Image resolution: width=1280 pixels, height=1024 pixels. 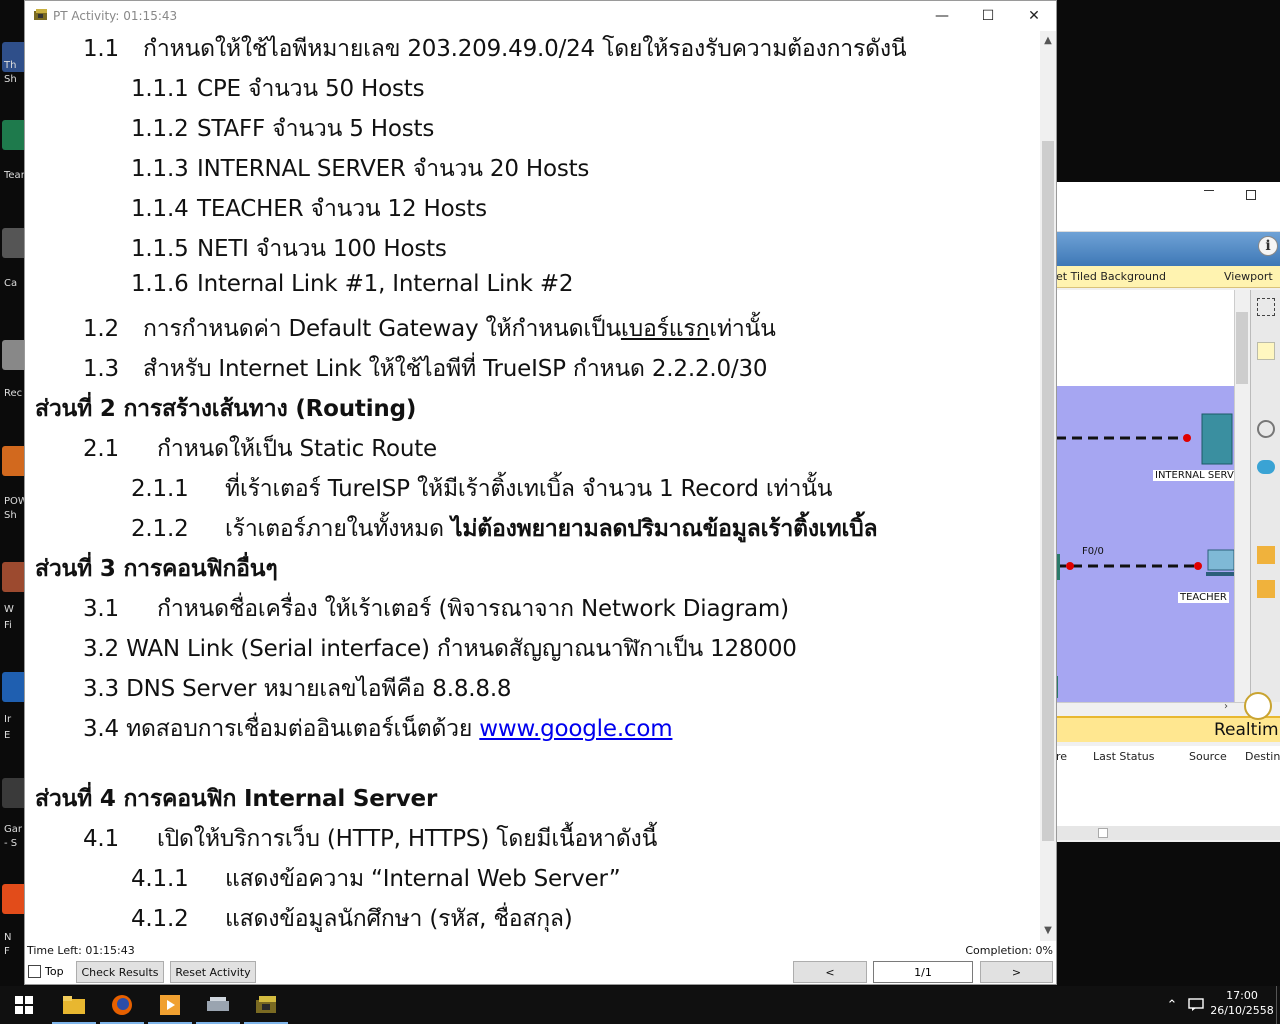 What do you see at coordinates (24, 1005) in the screenshot?
I see `start-button` at bounding box center [24, 1005].